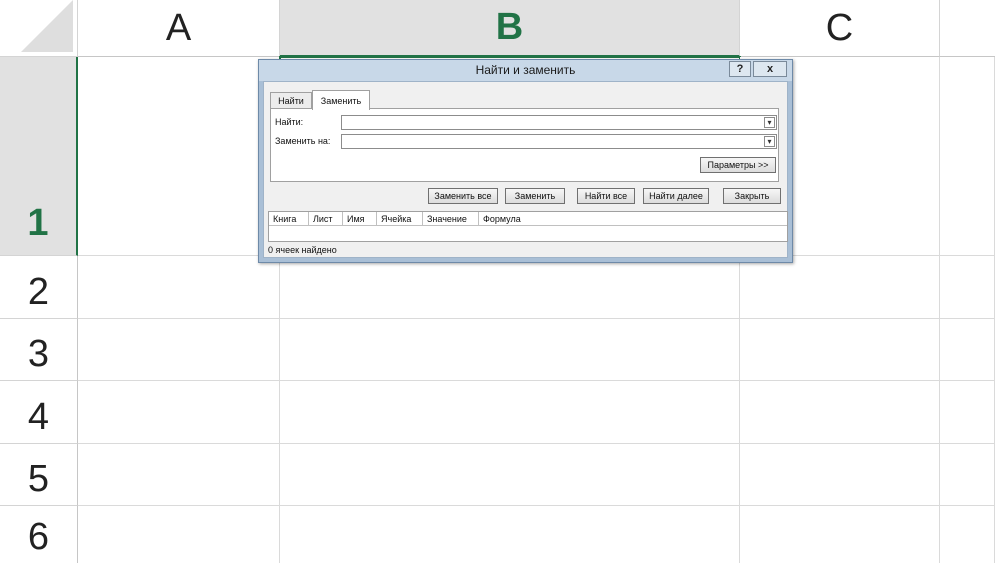 This screenshot has height=563, width=995. What do you see at coordinates (343, 126) in the screenshot?
I see `find-input-value` at bounding box center [343, 126].